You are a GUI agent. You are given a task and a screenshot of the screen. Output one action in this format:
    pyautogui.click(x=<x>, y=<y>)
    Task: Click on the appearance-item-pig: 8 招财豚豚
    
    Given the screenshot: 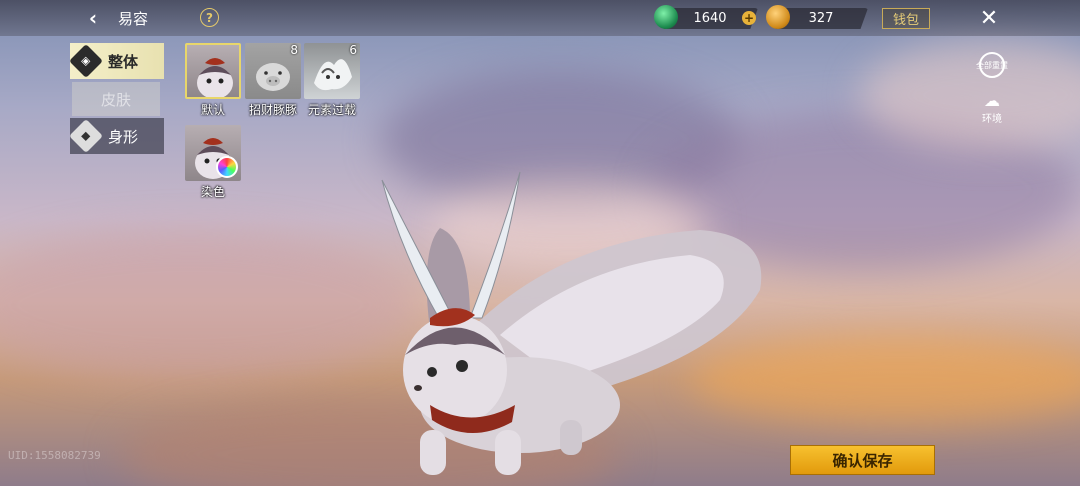 What is the action you would take?
    pyautogui.click(x=273, y=80)
    